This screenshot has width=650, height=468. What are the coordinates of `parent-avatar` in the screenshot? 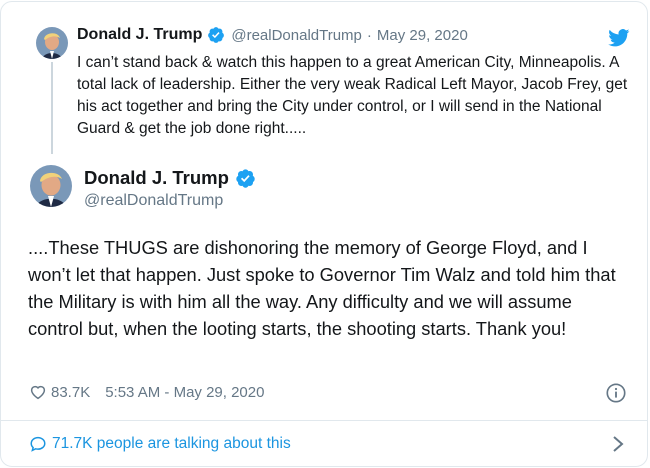 It's located at (52, 43).